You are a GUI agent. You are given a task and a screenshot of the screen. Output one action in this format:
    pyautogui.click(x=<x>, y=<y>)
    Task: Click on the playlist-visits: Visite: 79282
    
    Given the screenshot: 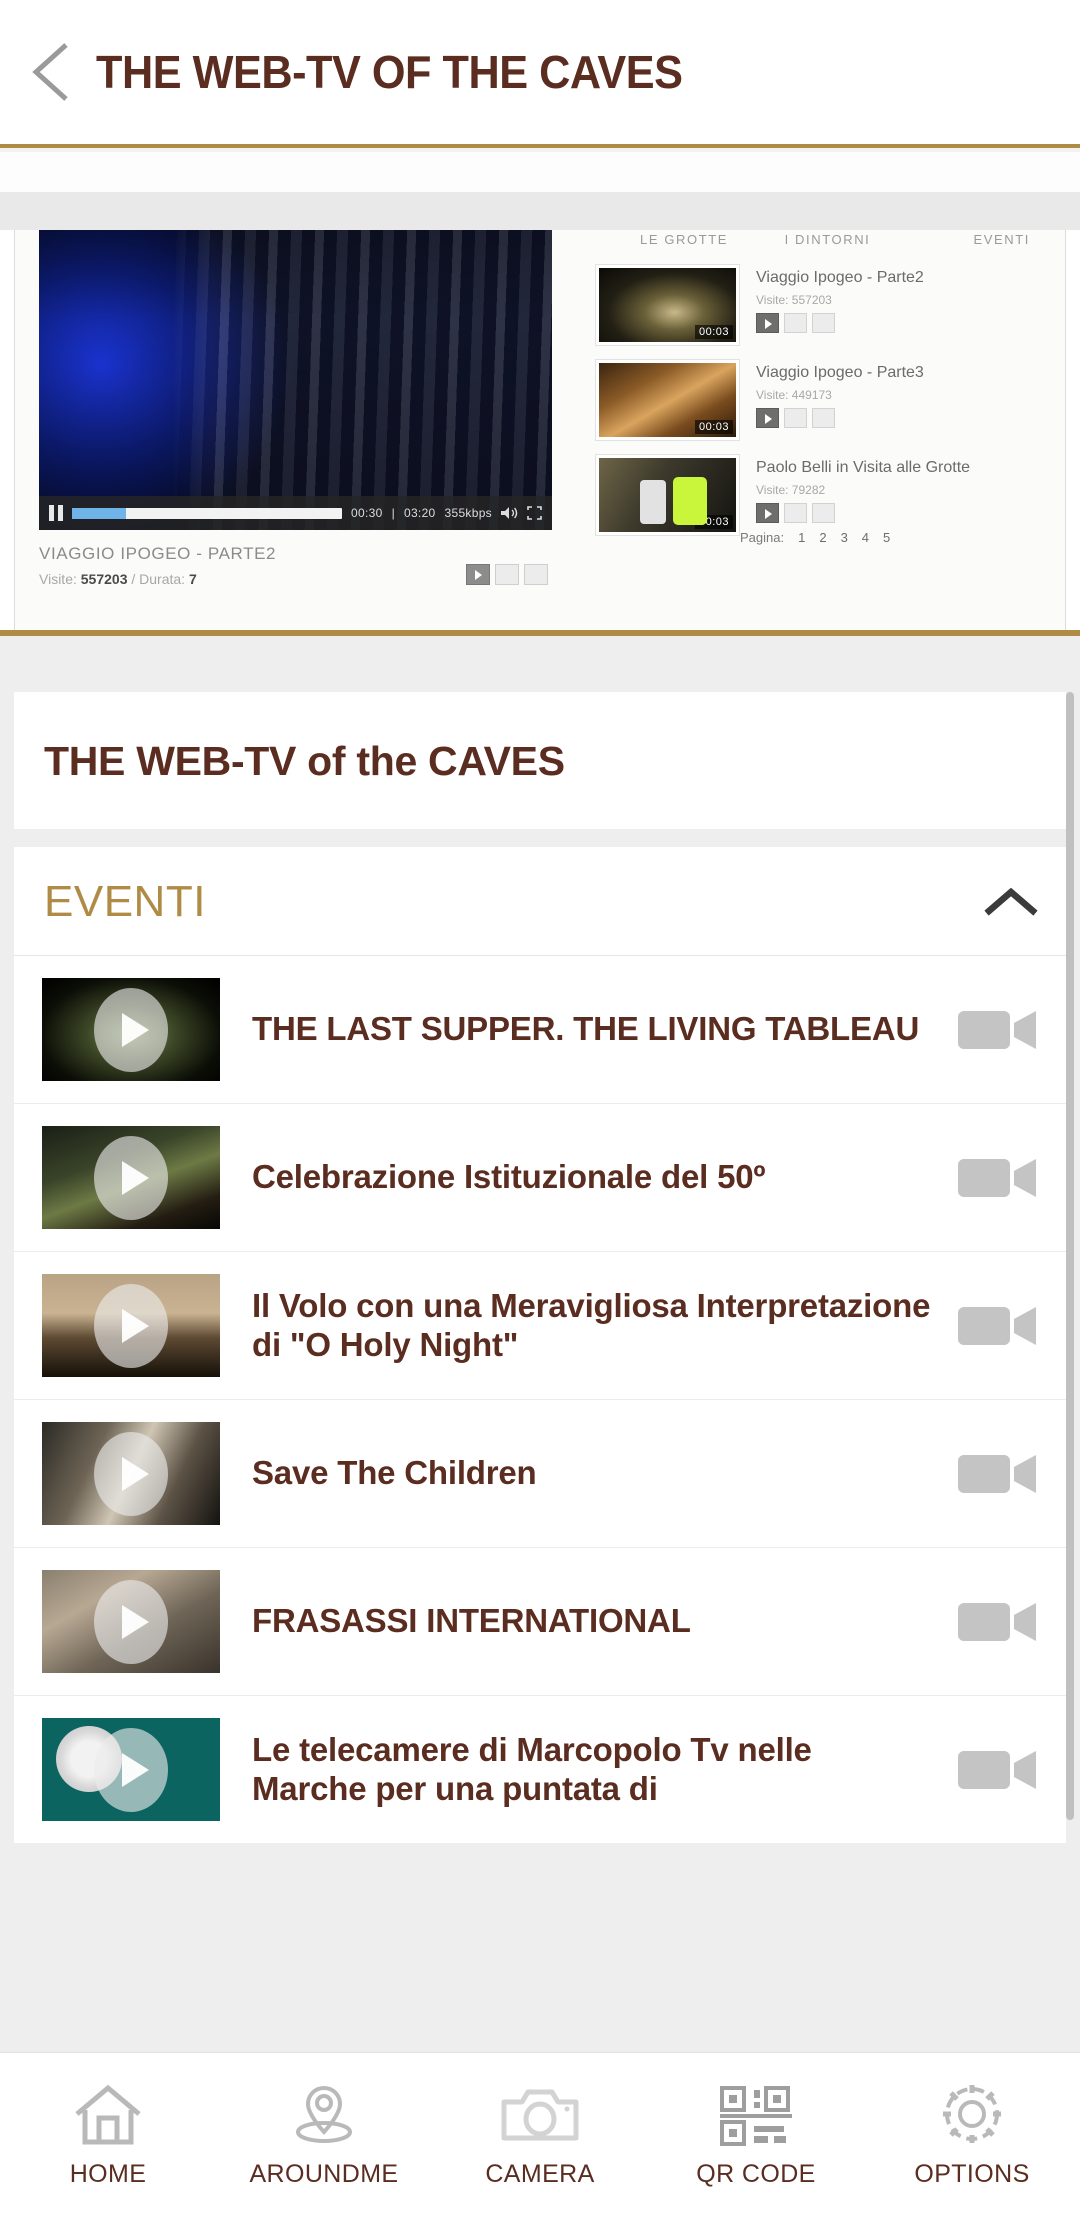 What is the action you would take?
    pyautogui.click(x=791, y=490)
    